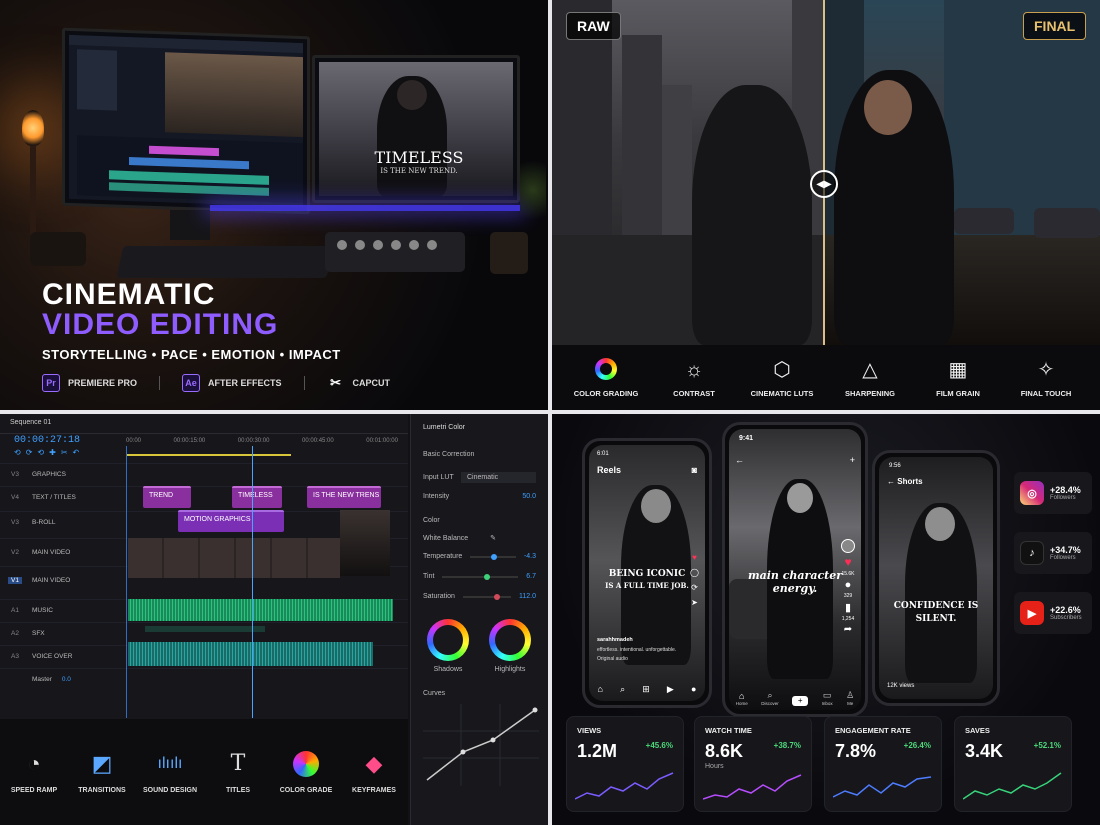 This screenshot has height=825, width=1100. What do you see at coordinates (374, 772) in the screenshot?
I see `tool-keyframes: ◆ KEYFRAMES` at bounding box center [374, 772].